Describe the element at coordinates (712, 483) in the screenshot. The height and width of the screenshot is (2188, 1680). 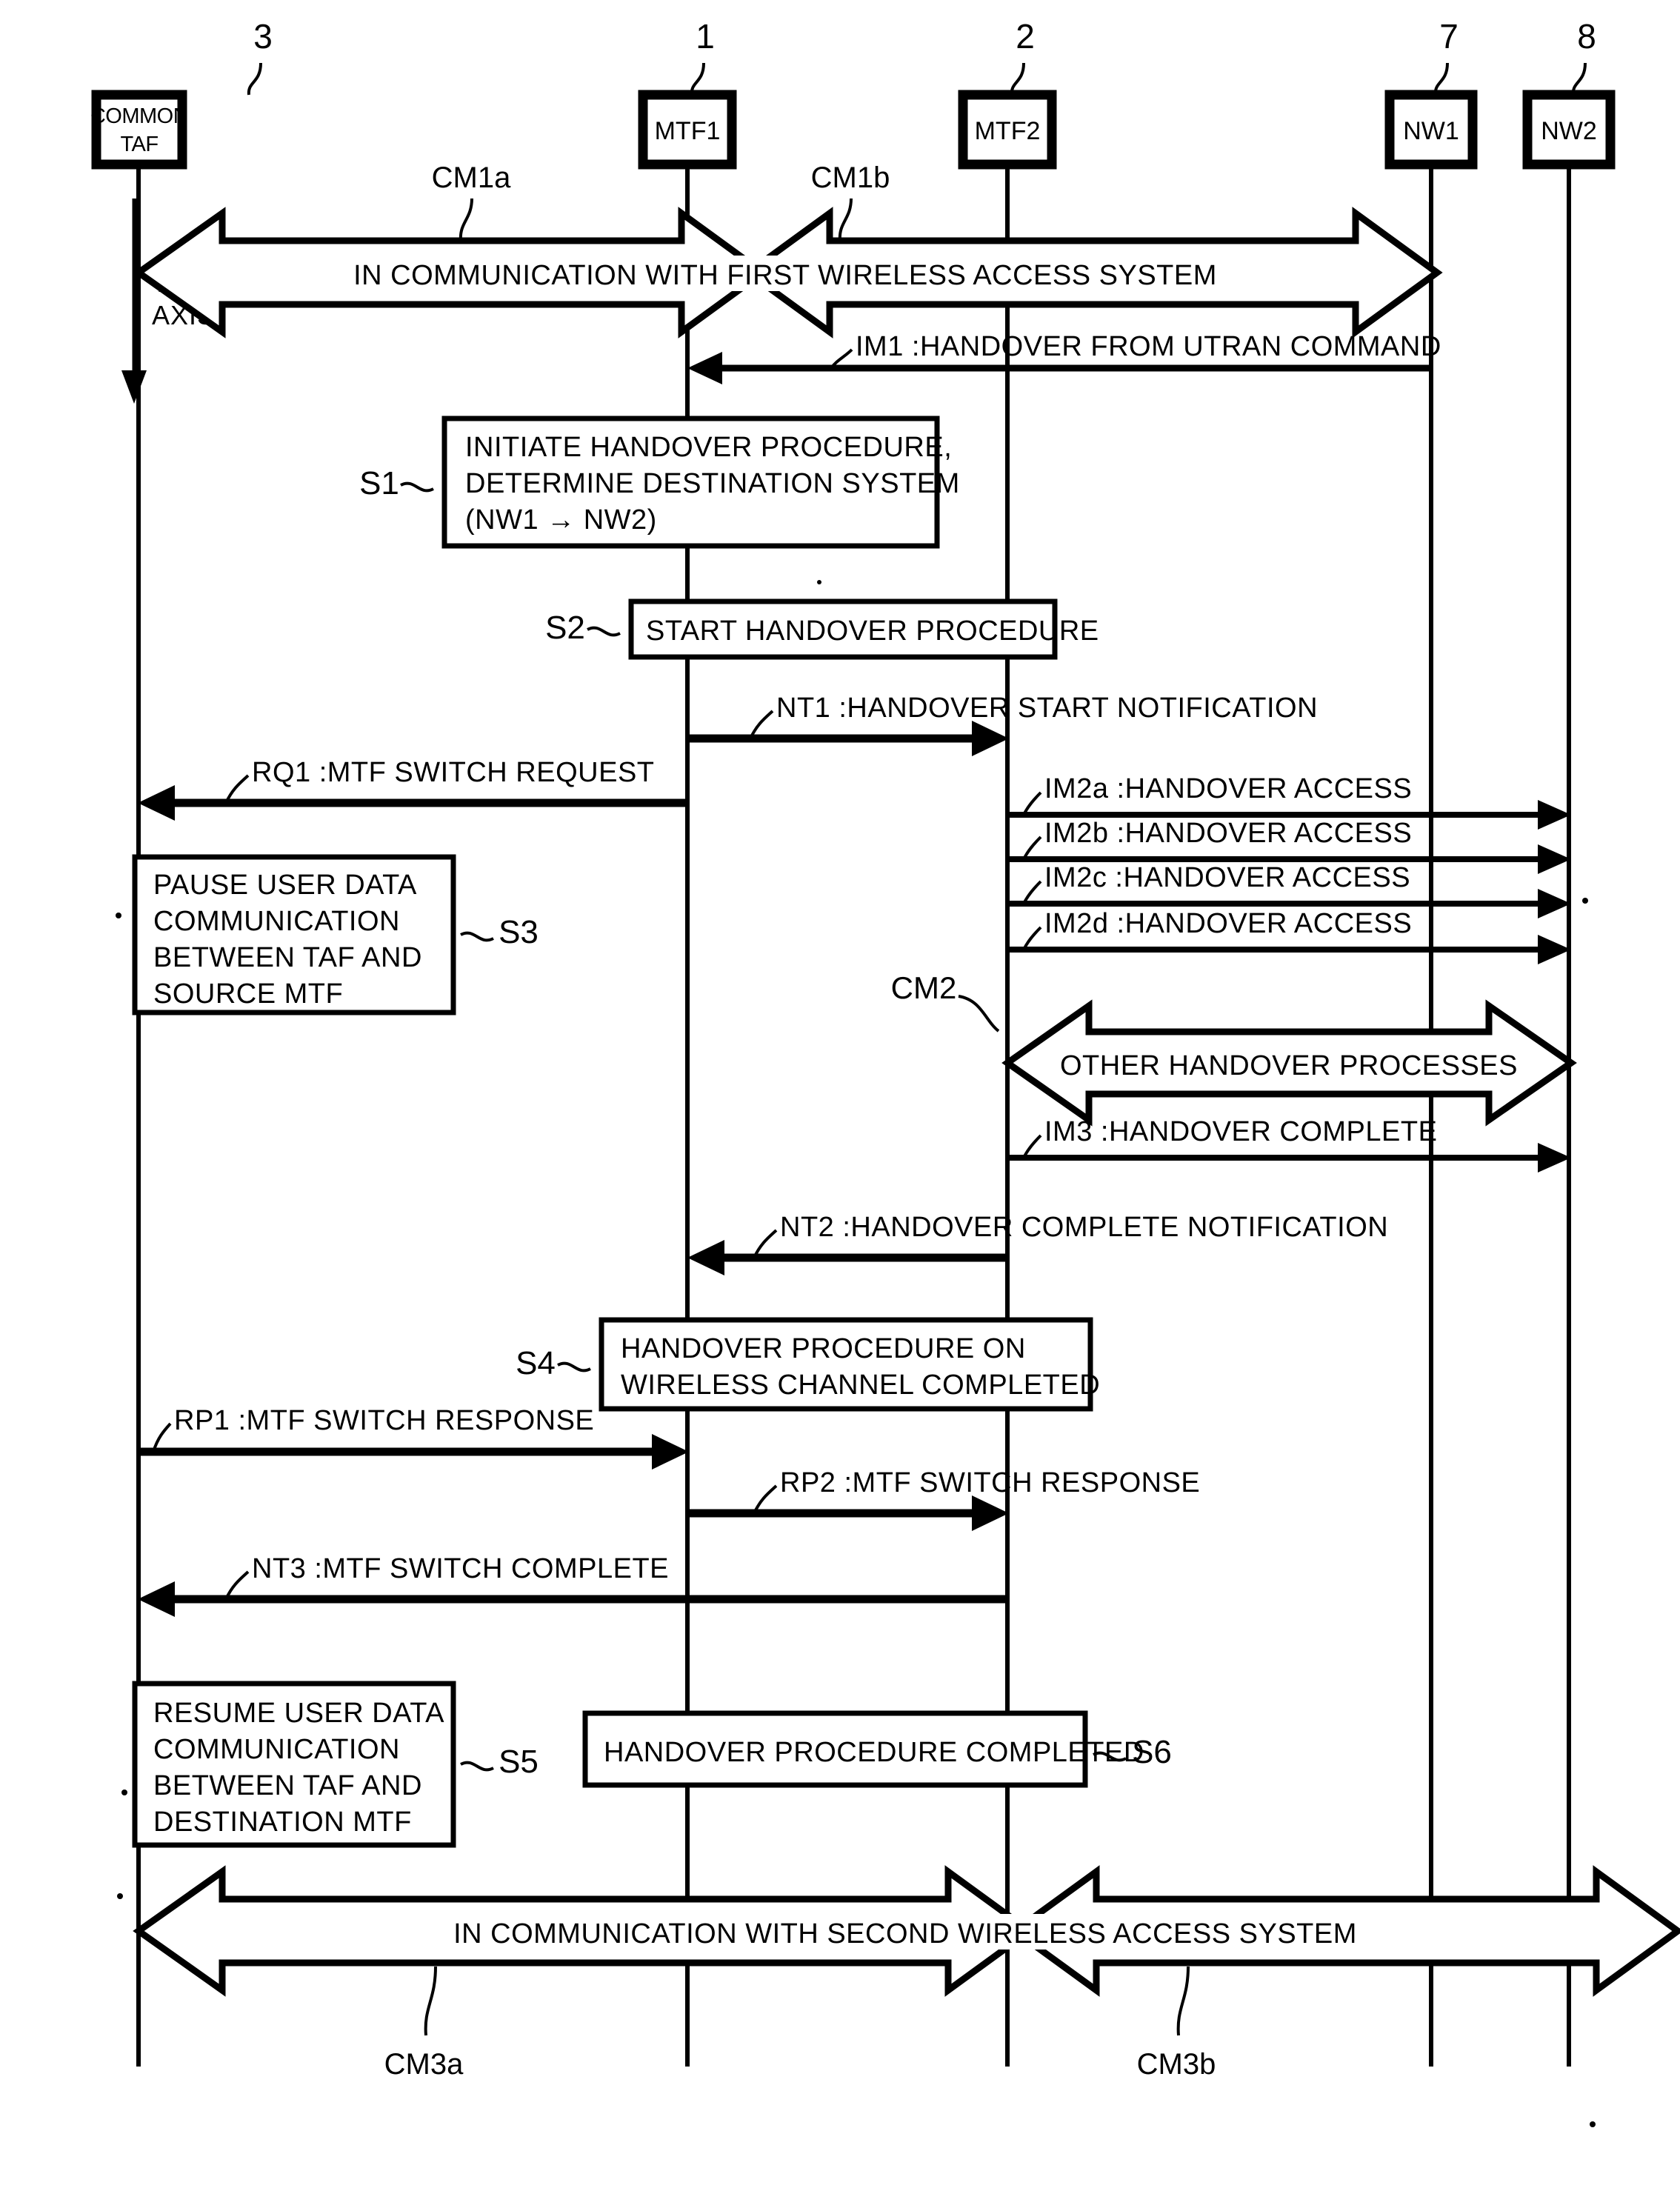
I see `step-s1-line-2: DETERMINE DESTINATION SYSTEM` at that location.